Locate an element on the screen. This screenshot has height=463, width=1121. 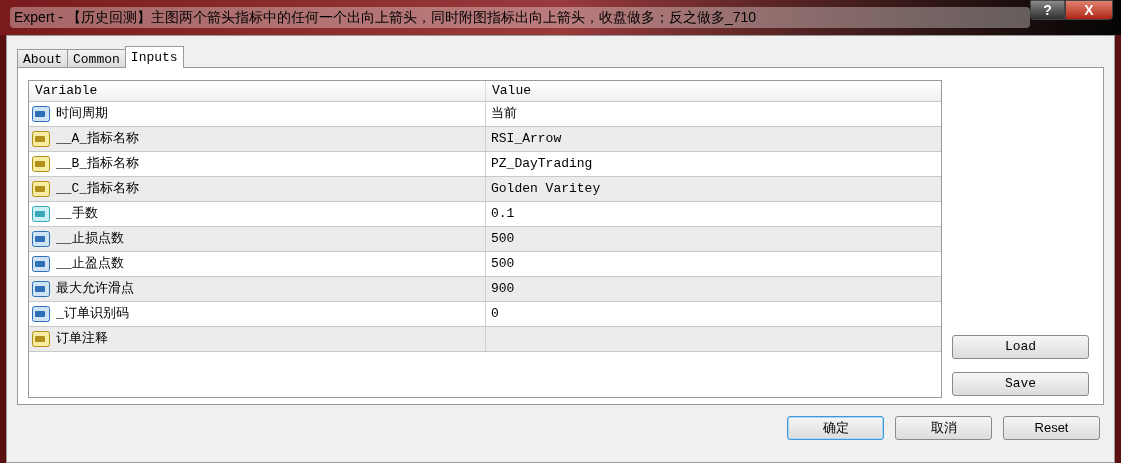
window-title: Expert - 【历史回测】主图两个箭头指标中的任何一个出向上箭头，同时附图指标出向上箭头，收盘做多；反之做多_710 is located at coordinates (520, 17).